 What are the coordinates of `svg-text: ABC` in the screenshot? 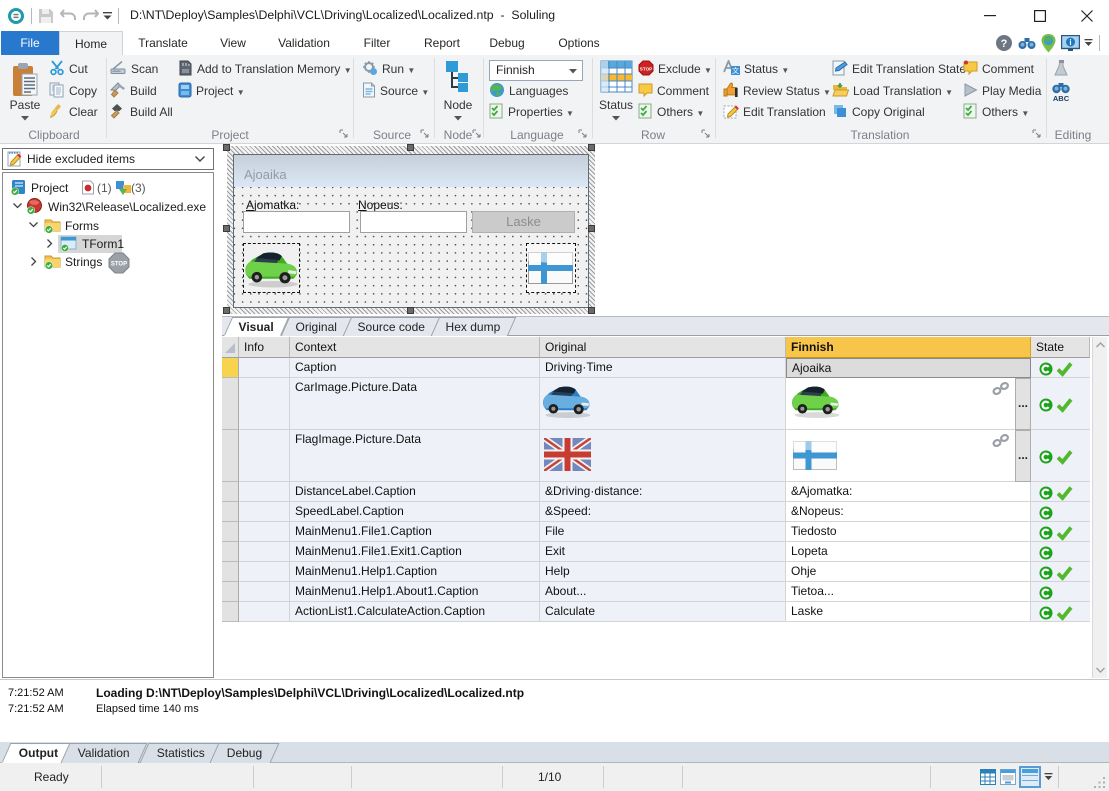 It's located at (1061, 98).